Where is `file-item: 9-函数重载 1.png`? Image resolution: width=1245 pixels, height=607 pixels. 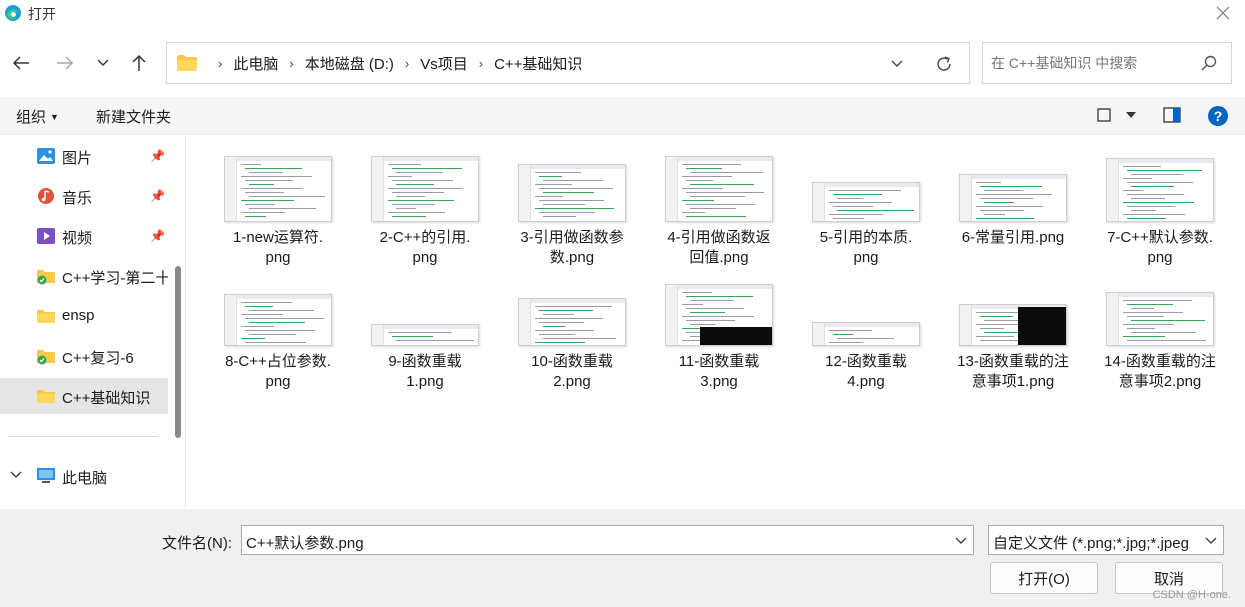
file-item: 9-函数重载 1.png is located at coordinates (425, 328).